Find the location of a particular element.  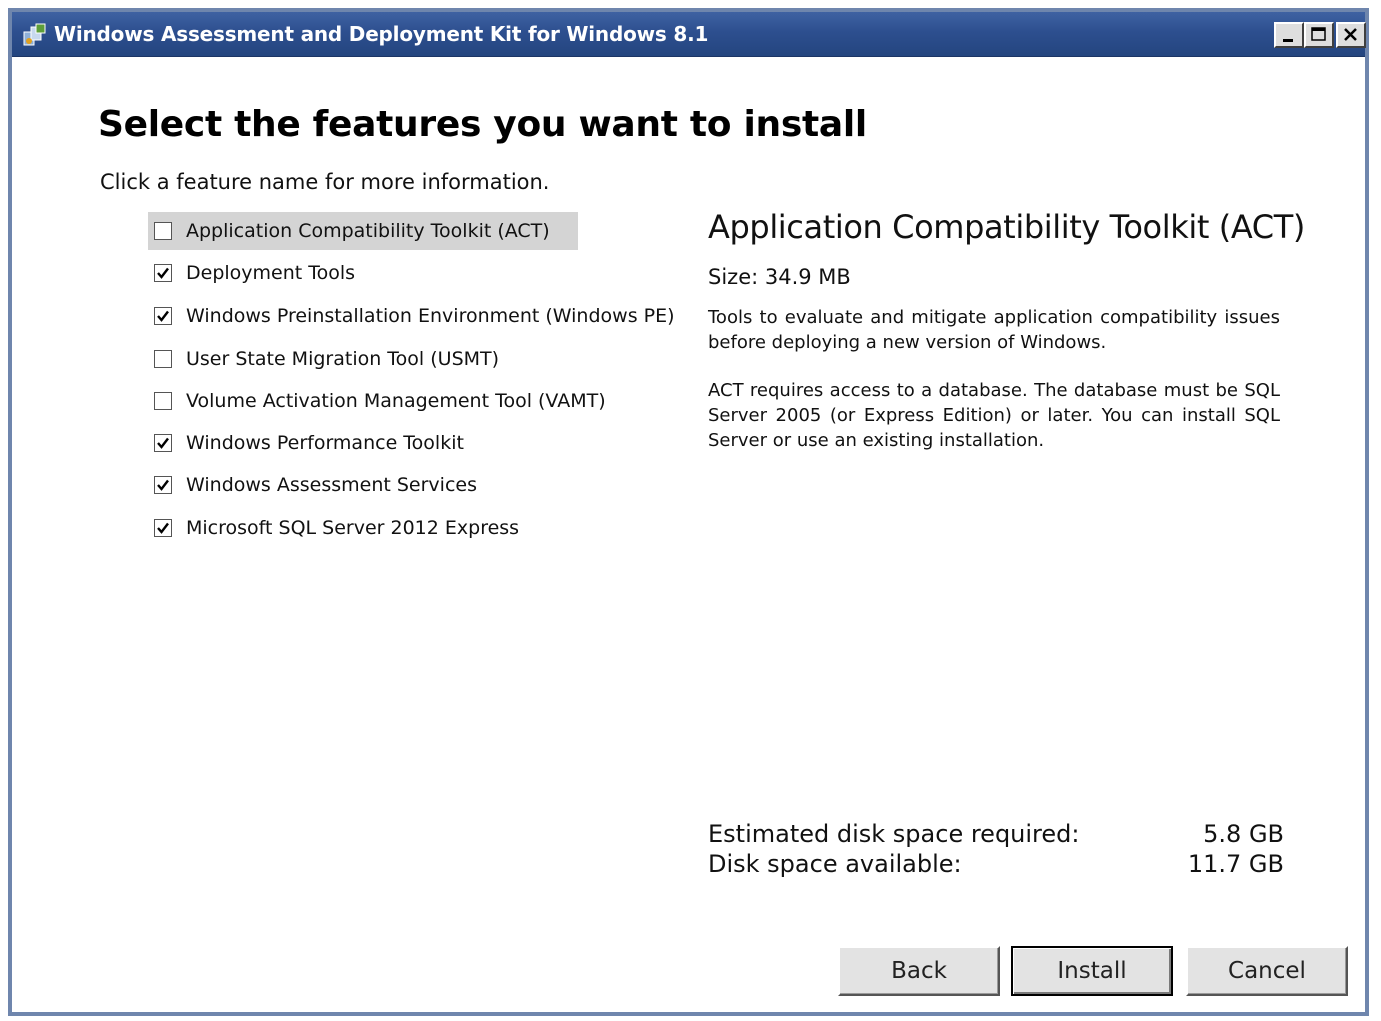

feature-item-act: Application Compatibility Toolkit (ACT) is located at coordinates (363, 231).